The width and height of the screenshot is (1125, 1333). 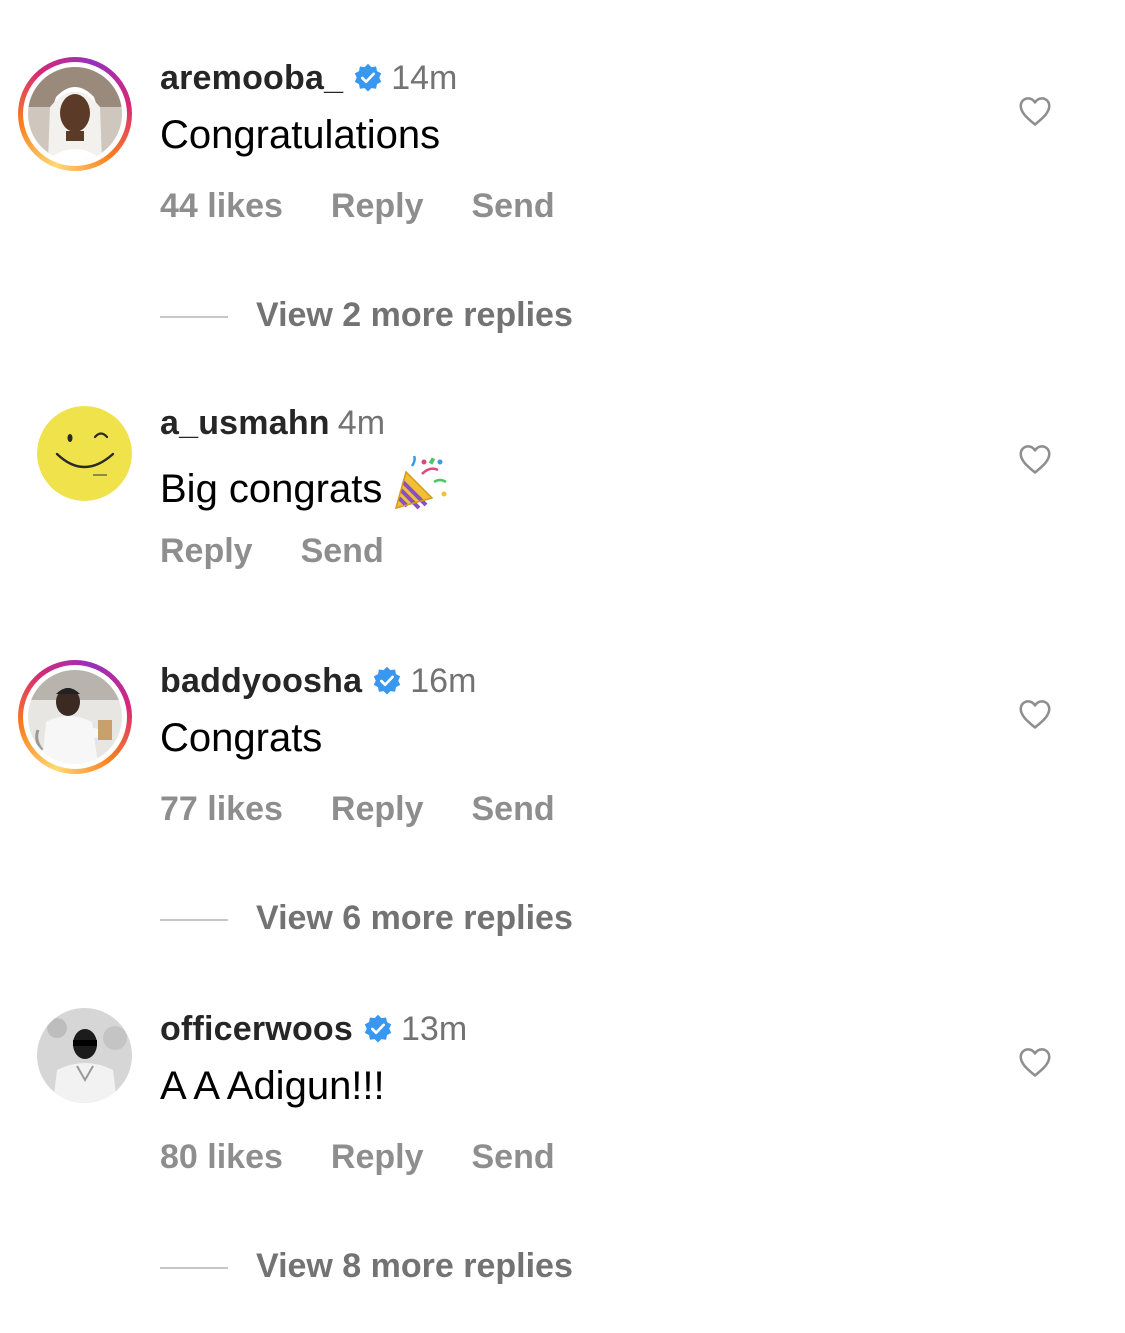 What do you see at coordinates (414, 918) in the screenshot?
I see `view-replies-label: View 6 more replies` at bounding box center [414, 918].